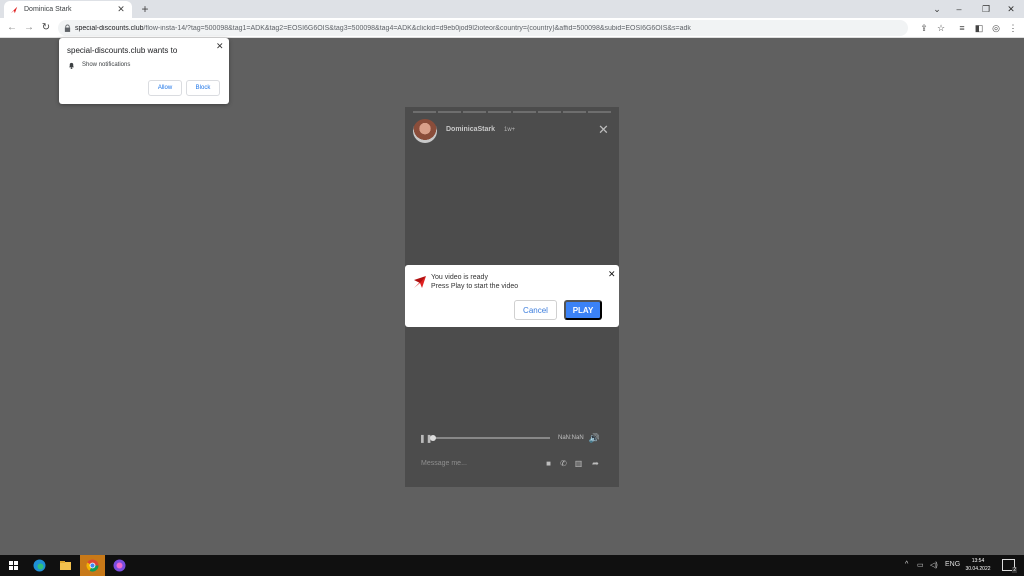 The width and height of the screenshot is (1024, 576). I want to click on minimize-icon: –, so click(959, 9).